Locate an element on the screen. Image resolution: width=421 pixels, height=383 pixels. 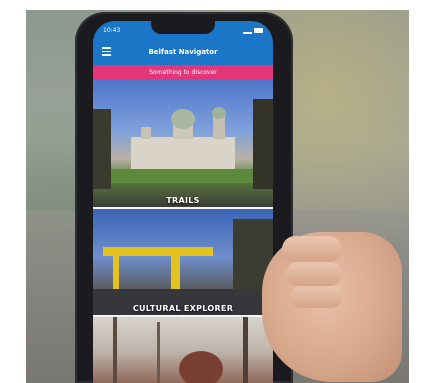
banner-text: Something to discover is located at coordinates (183, 72).